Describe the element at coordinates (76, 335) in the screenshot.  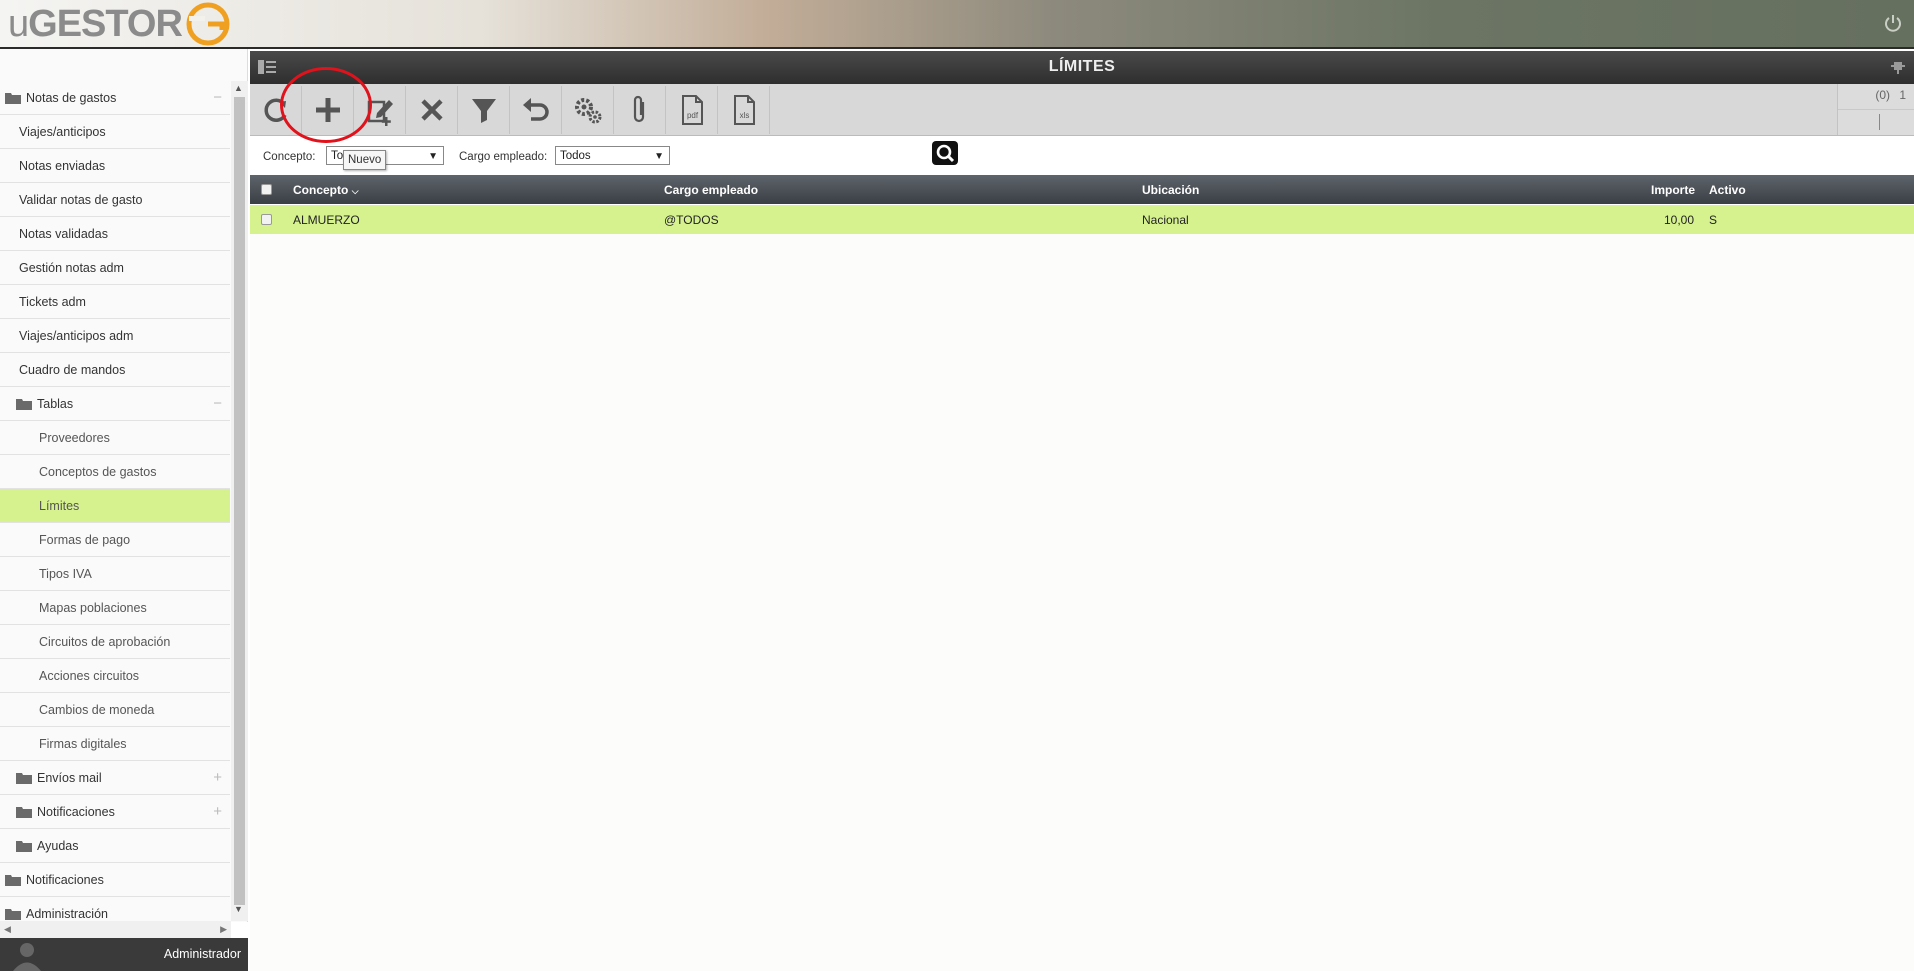
I see `sidebar-item-label: Viajes/anticipos adm` at that location.